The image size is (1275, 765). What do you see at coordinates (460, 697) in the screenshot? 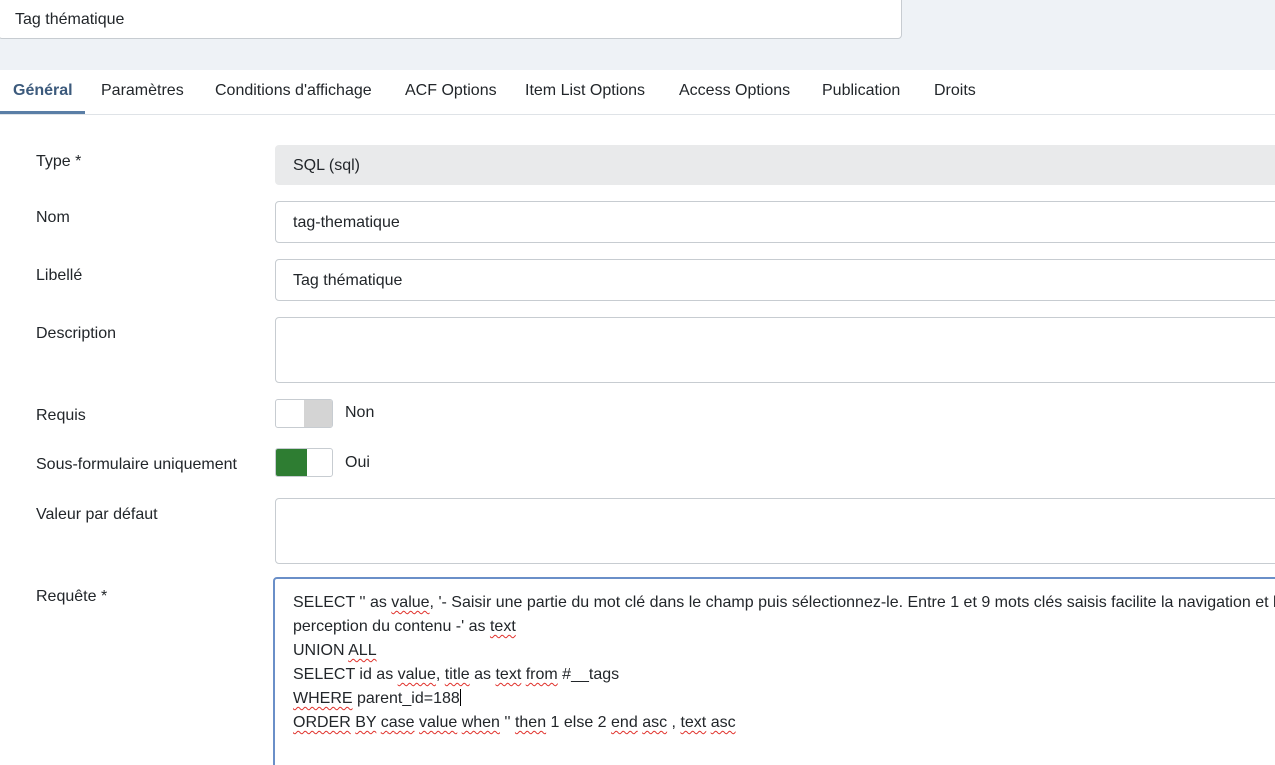
I see `text-cursor` at bounding box center [460, 697].